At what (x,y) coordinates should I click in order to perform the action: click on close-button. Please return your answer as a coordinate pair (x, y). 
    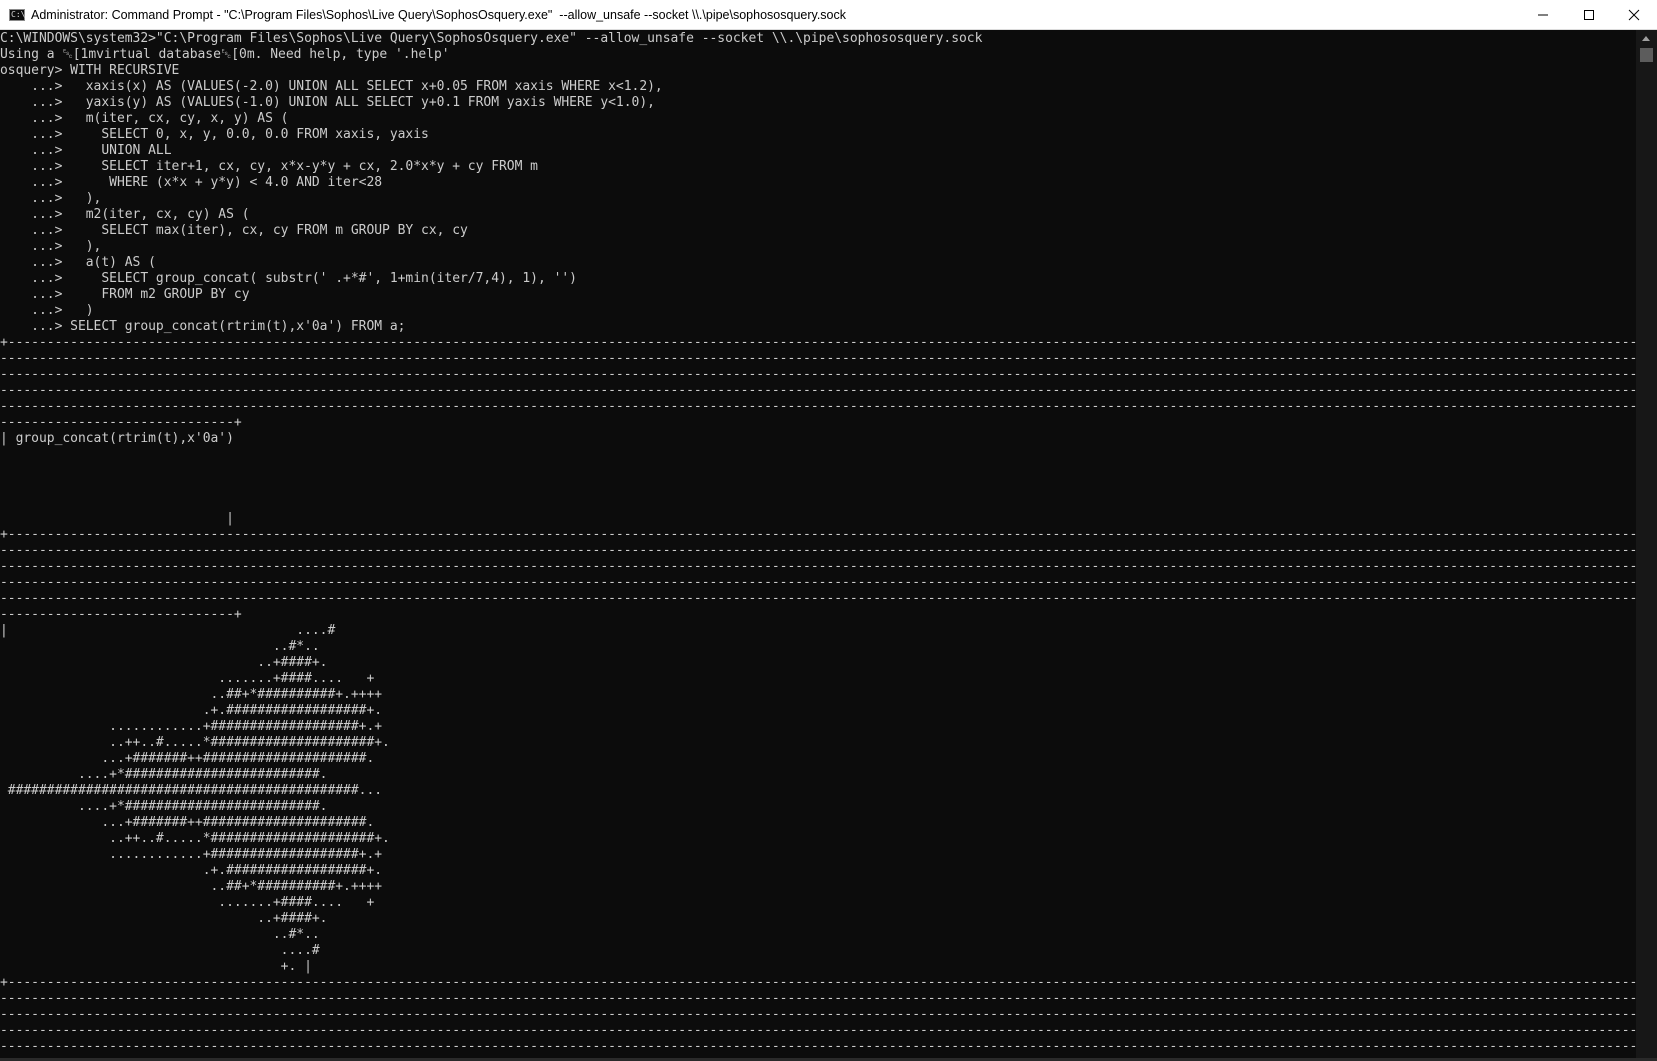
    Looking at the image, I should click on (1634, 14).